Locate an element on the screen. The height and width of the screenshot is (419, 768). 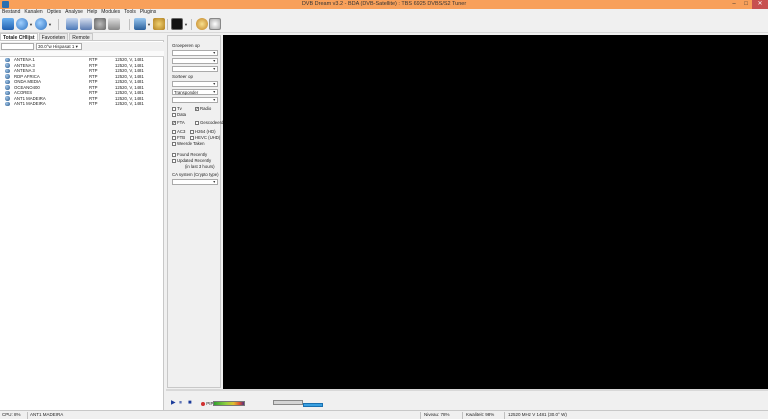
playback-controls: ▶ ⏸ ■ PIP is located at coordinates (467, 403).